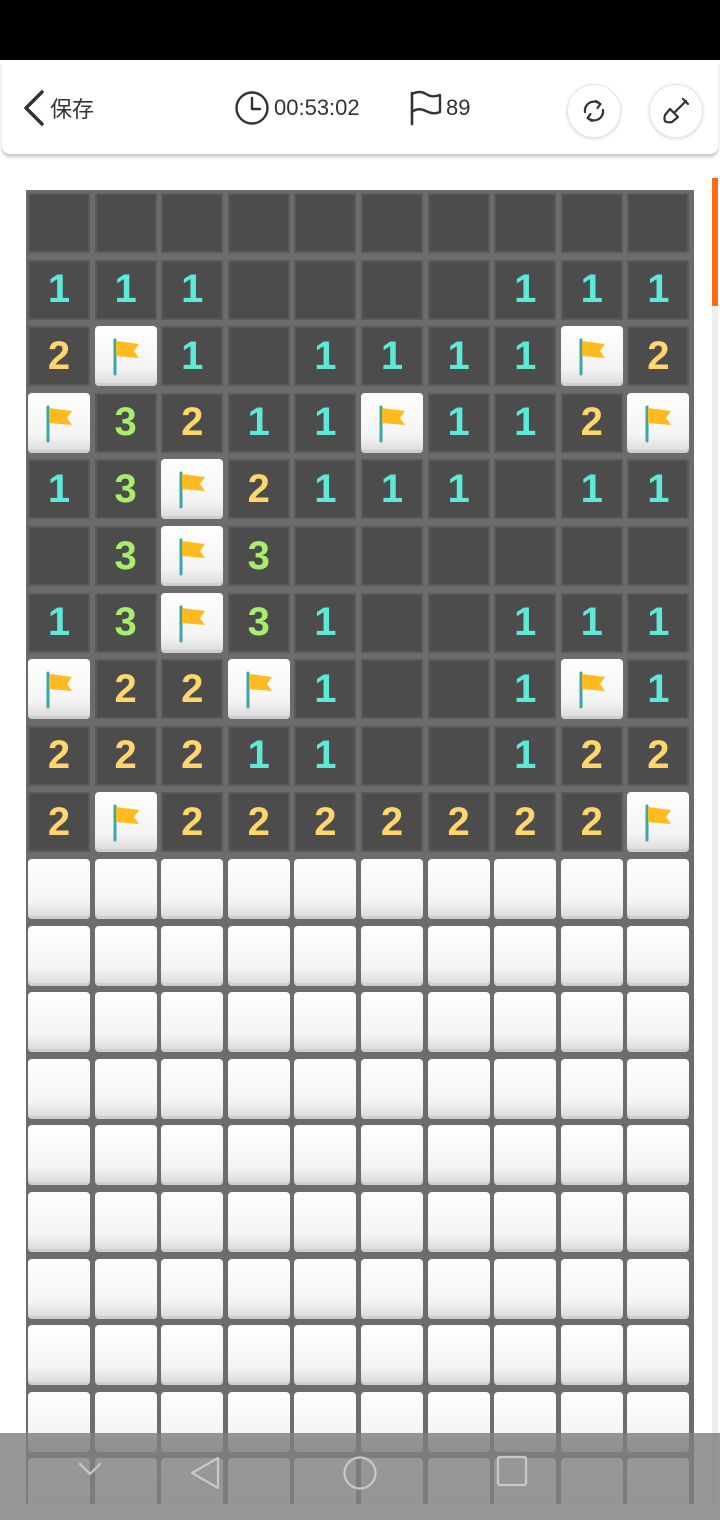 This screenshot has height=1520, width=720. I want to click on nav-back-button, so click(205, 1473).